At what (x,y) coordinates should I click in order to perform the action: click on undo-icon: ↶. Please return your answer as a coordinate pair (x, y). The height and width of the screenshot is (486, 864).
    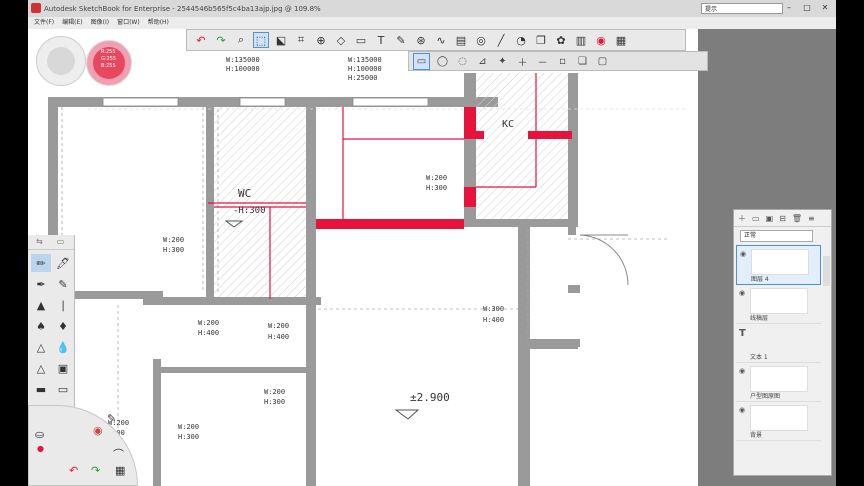
    Looking at the image, I should click on (201, 40).